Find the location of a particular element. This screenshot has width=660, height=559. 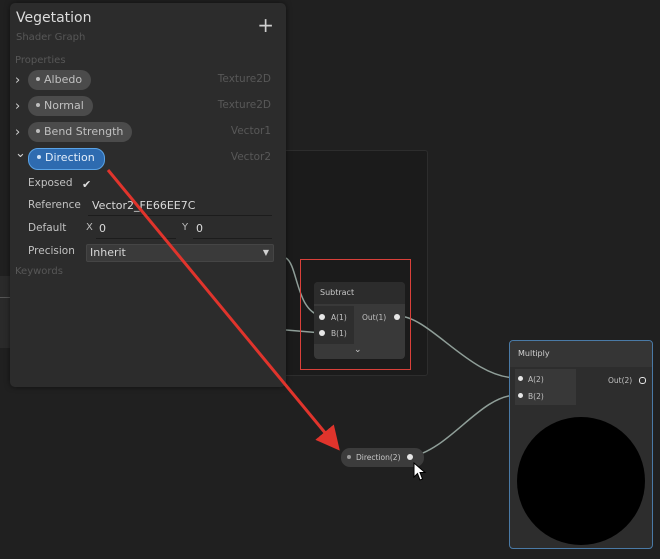

property-pill-normal: Normal is located at coordinates (60, 106).